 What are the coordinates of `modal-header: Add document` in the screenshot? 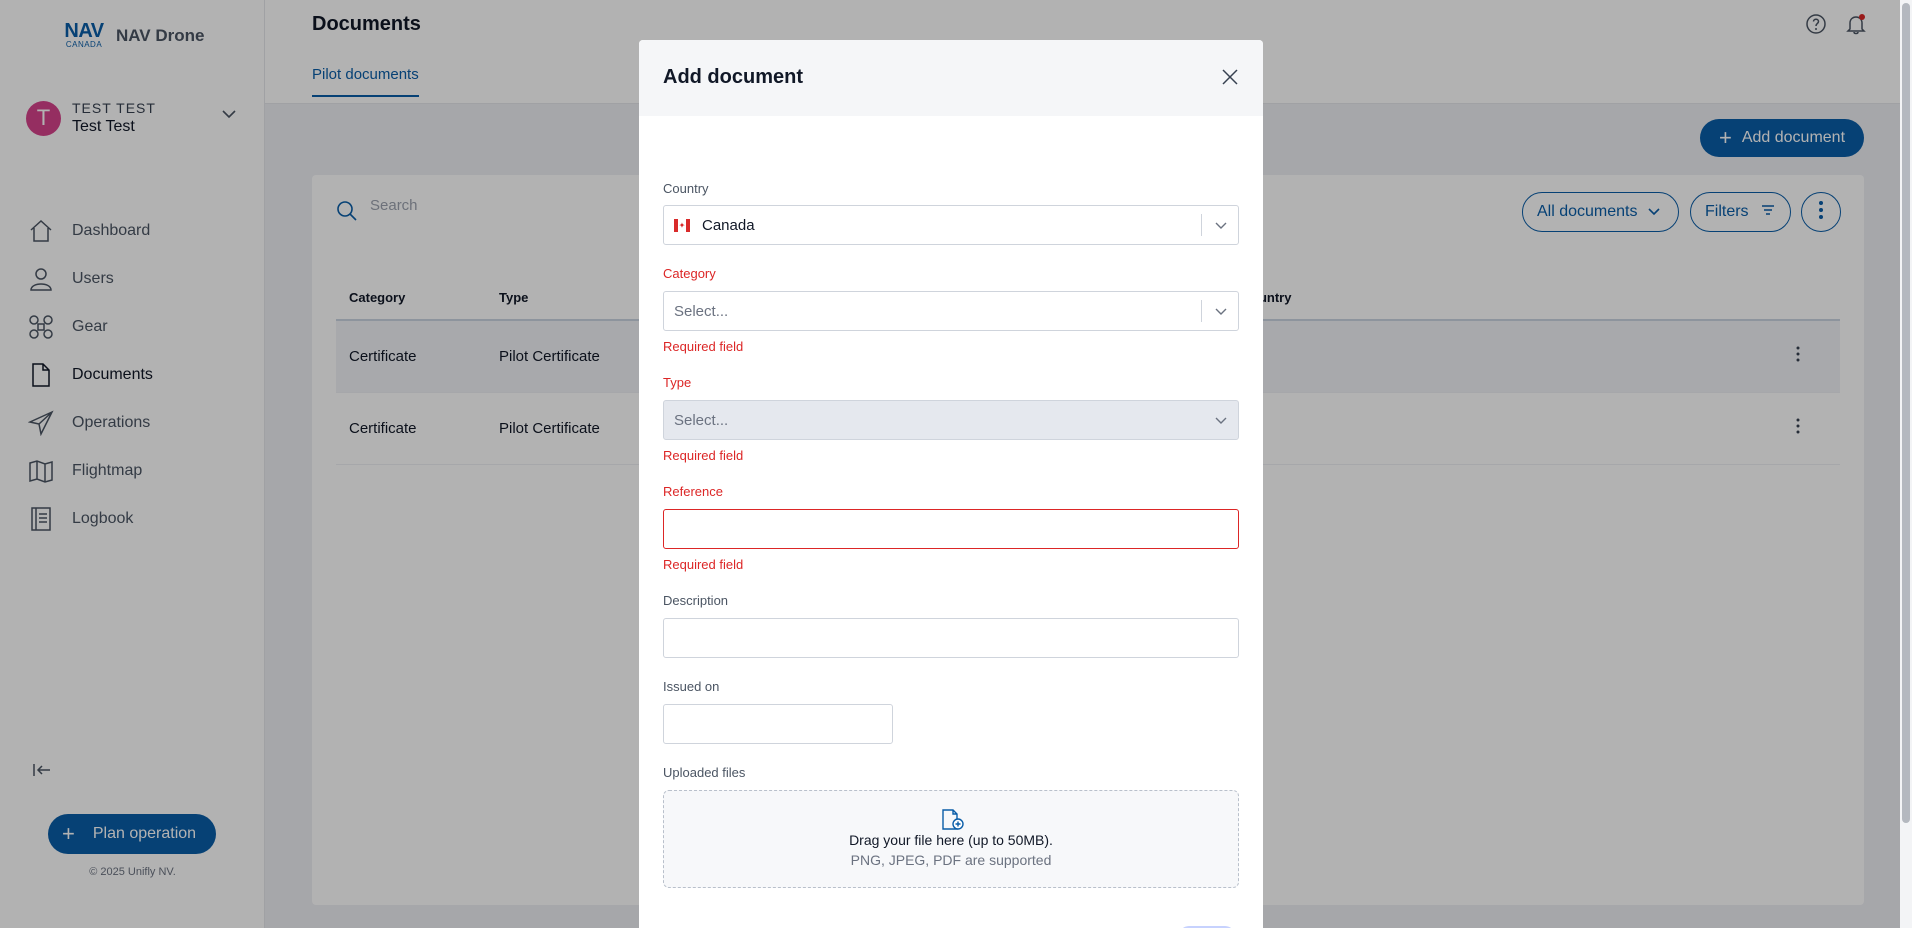 It's located at (951, 78).